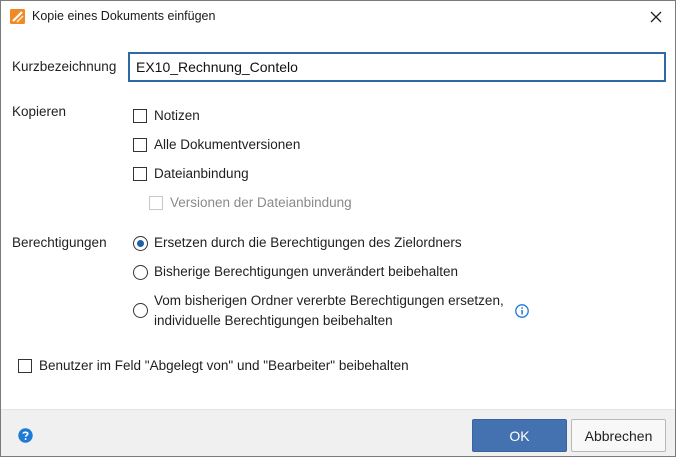  What do you see at coordinates (140, 243) in the screenshot?
I see `permission-replace-radio` at bounding box center [140, 243].